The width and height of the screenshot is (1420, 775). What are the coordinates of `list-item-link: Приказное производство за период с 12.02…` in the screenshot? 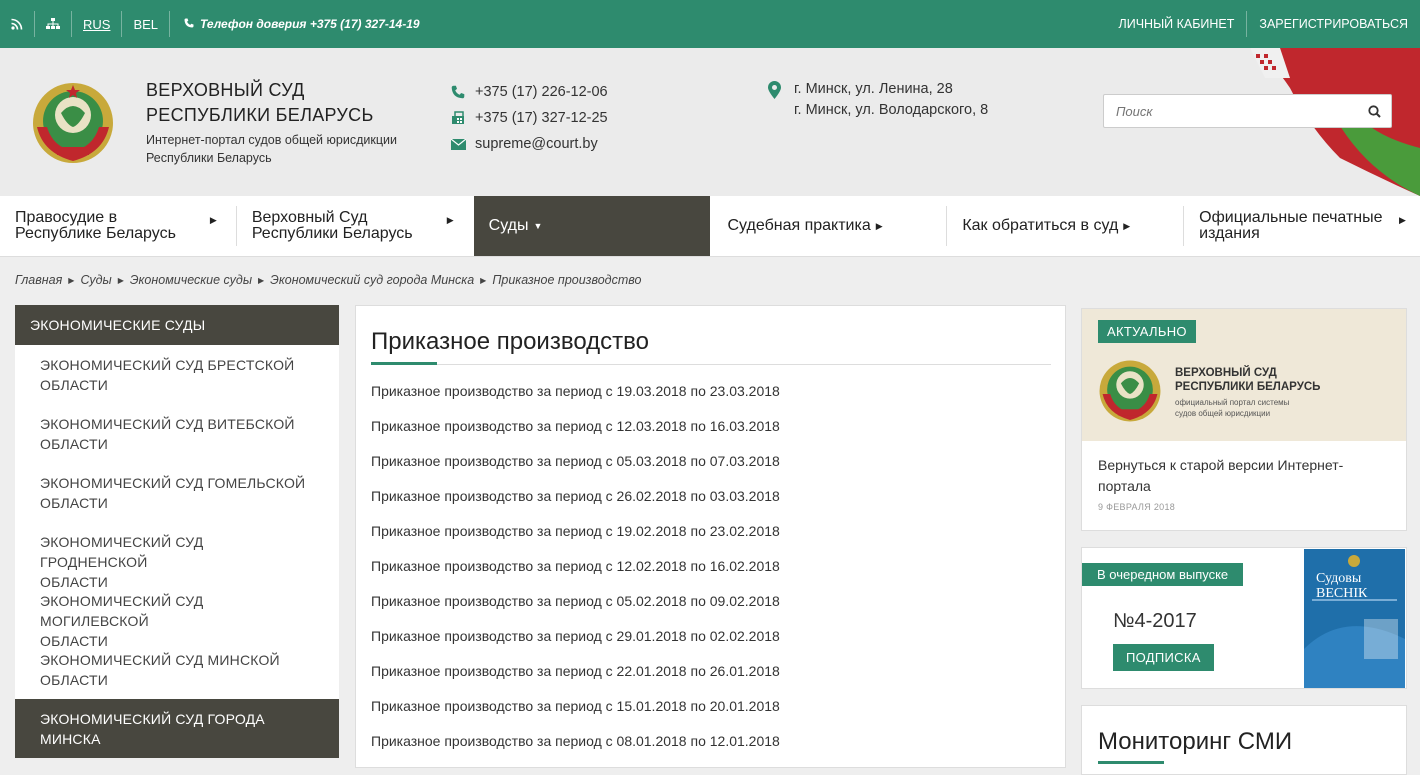 It's located at (575, 574).